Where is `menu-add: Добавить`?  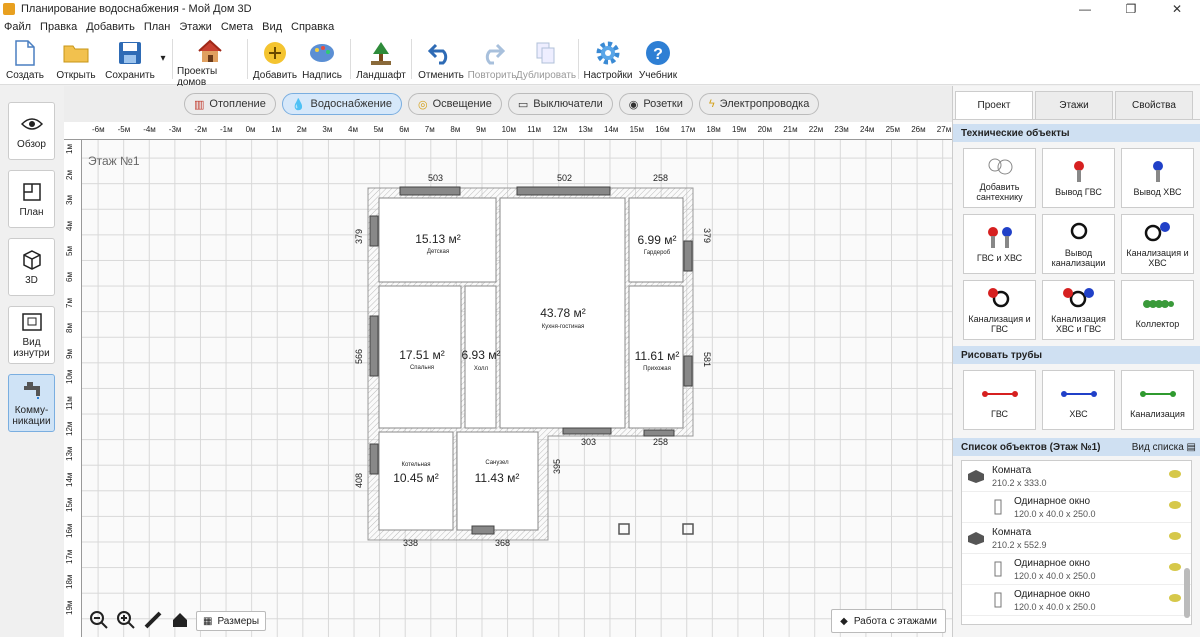 menu-add: Добавить is located at coordinates (110, 27).